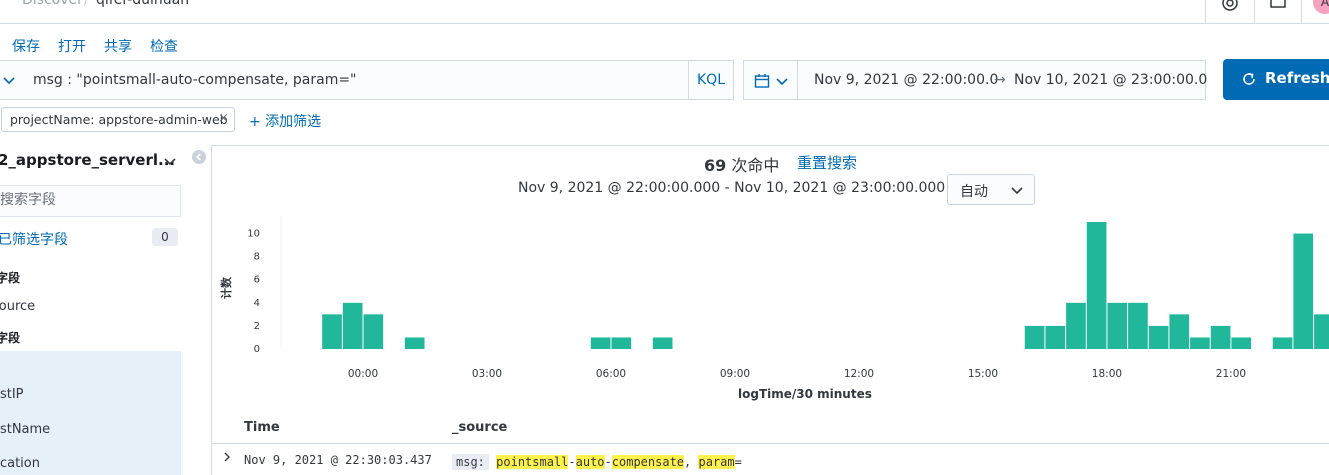  Describe the element at coordinates (1278, 7) in the screenshot. I see `news-icon` at that location.